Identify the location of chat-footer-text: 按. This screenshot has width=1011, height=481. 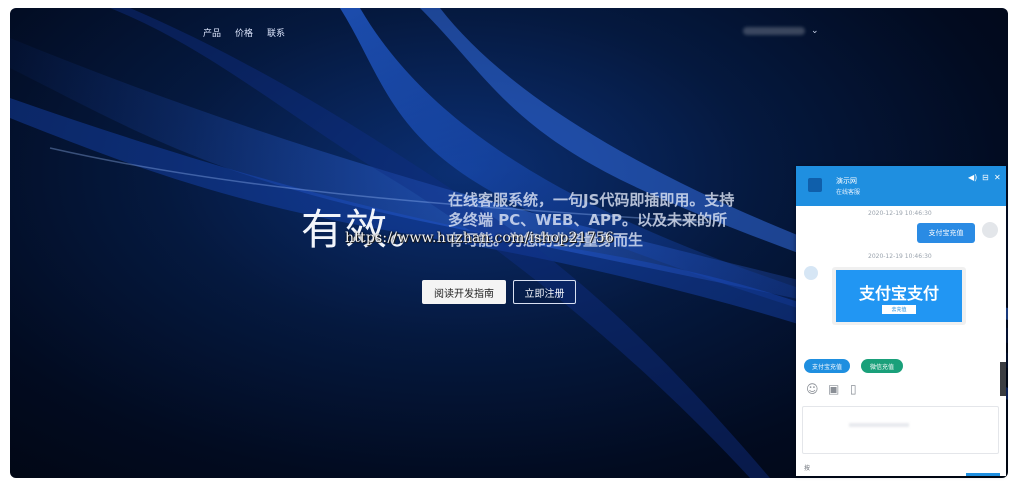
(807, 468).